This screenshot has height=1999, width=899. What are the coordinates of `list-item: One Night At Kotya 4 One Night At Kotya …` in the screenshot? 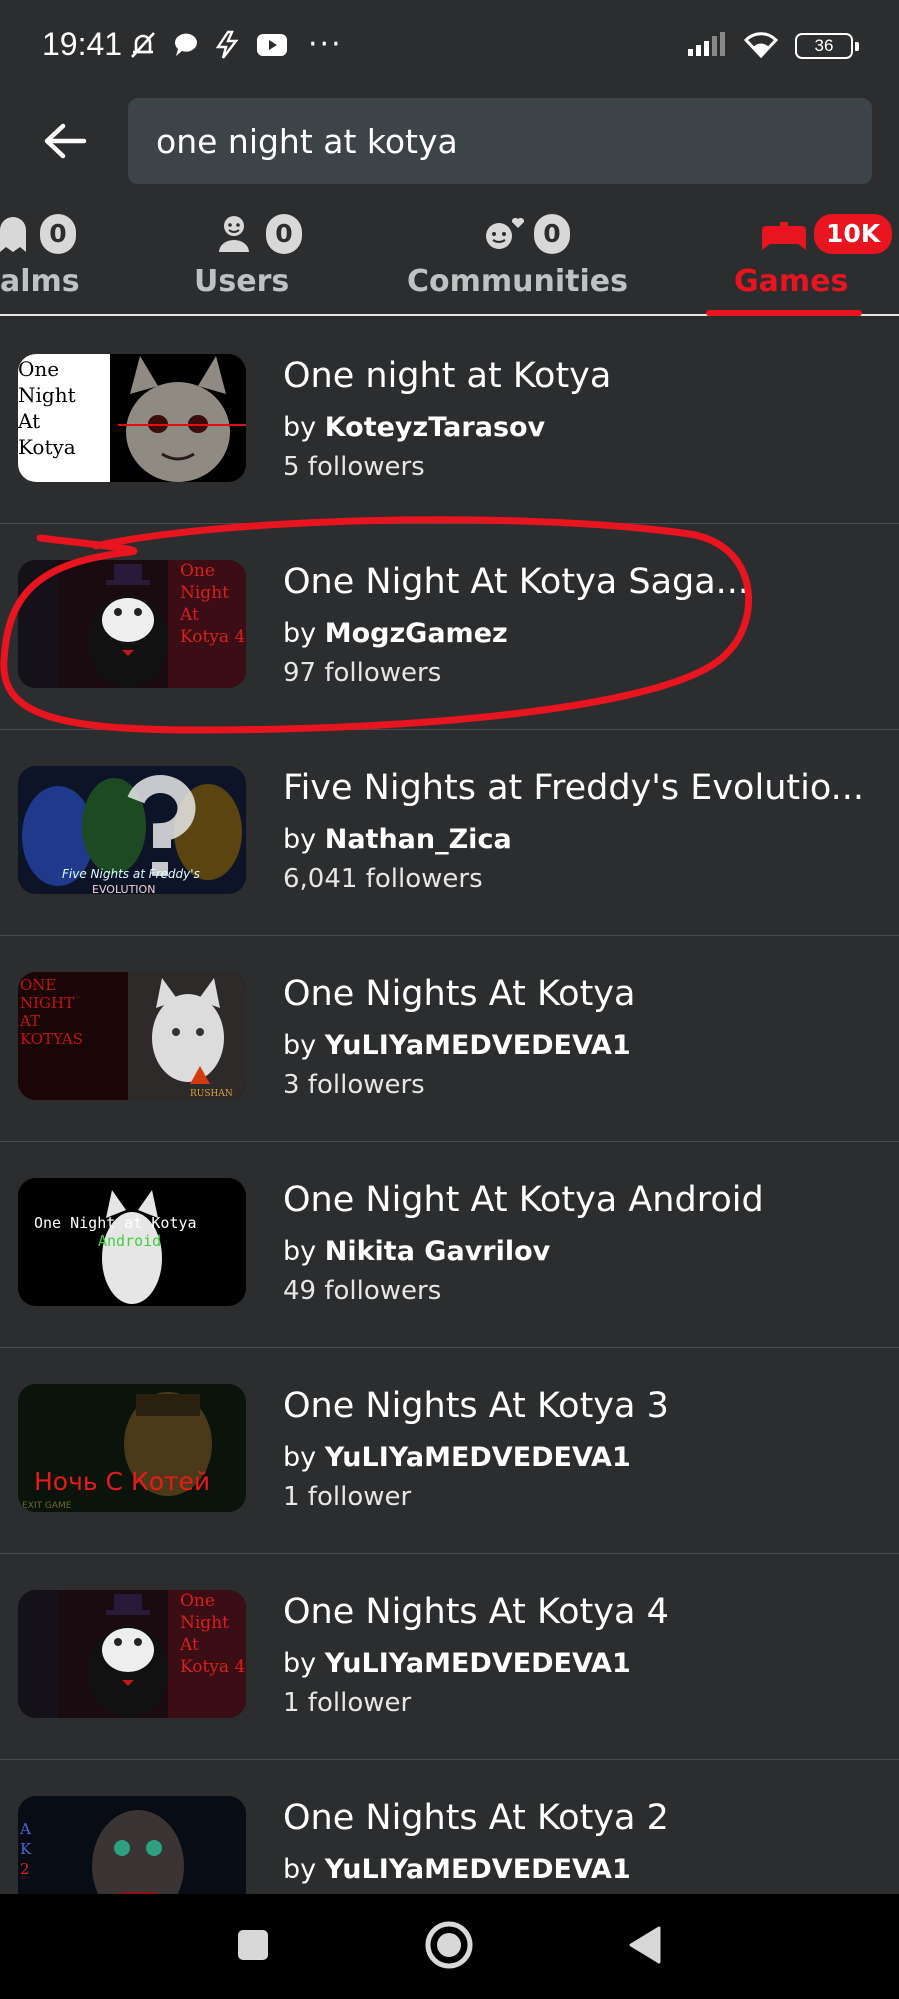 It's located at (449, 627).